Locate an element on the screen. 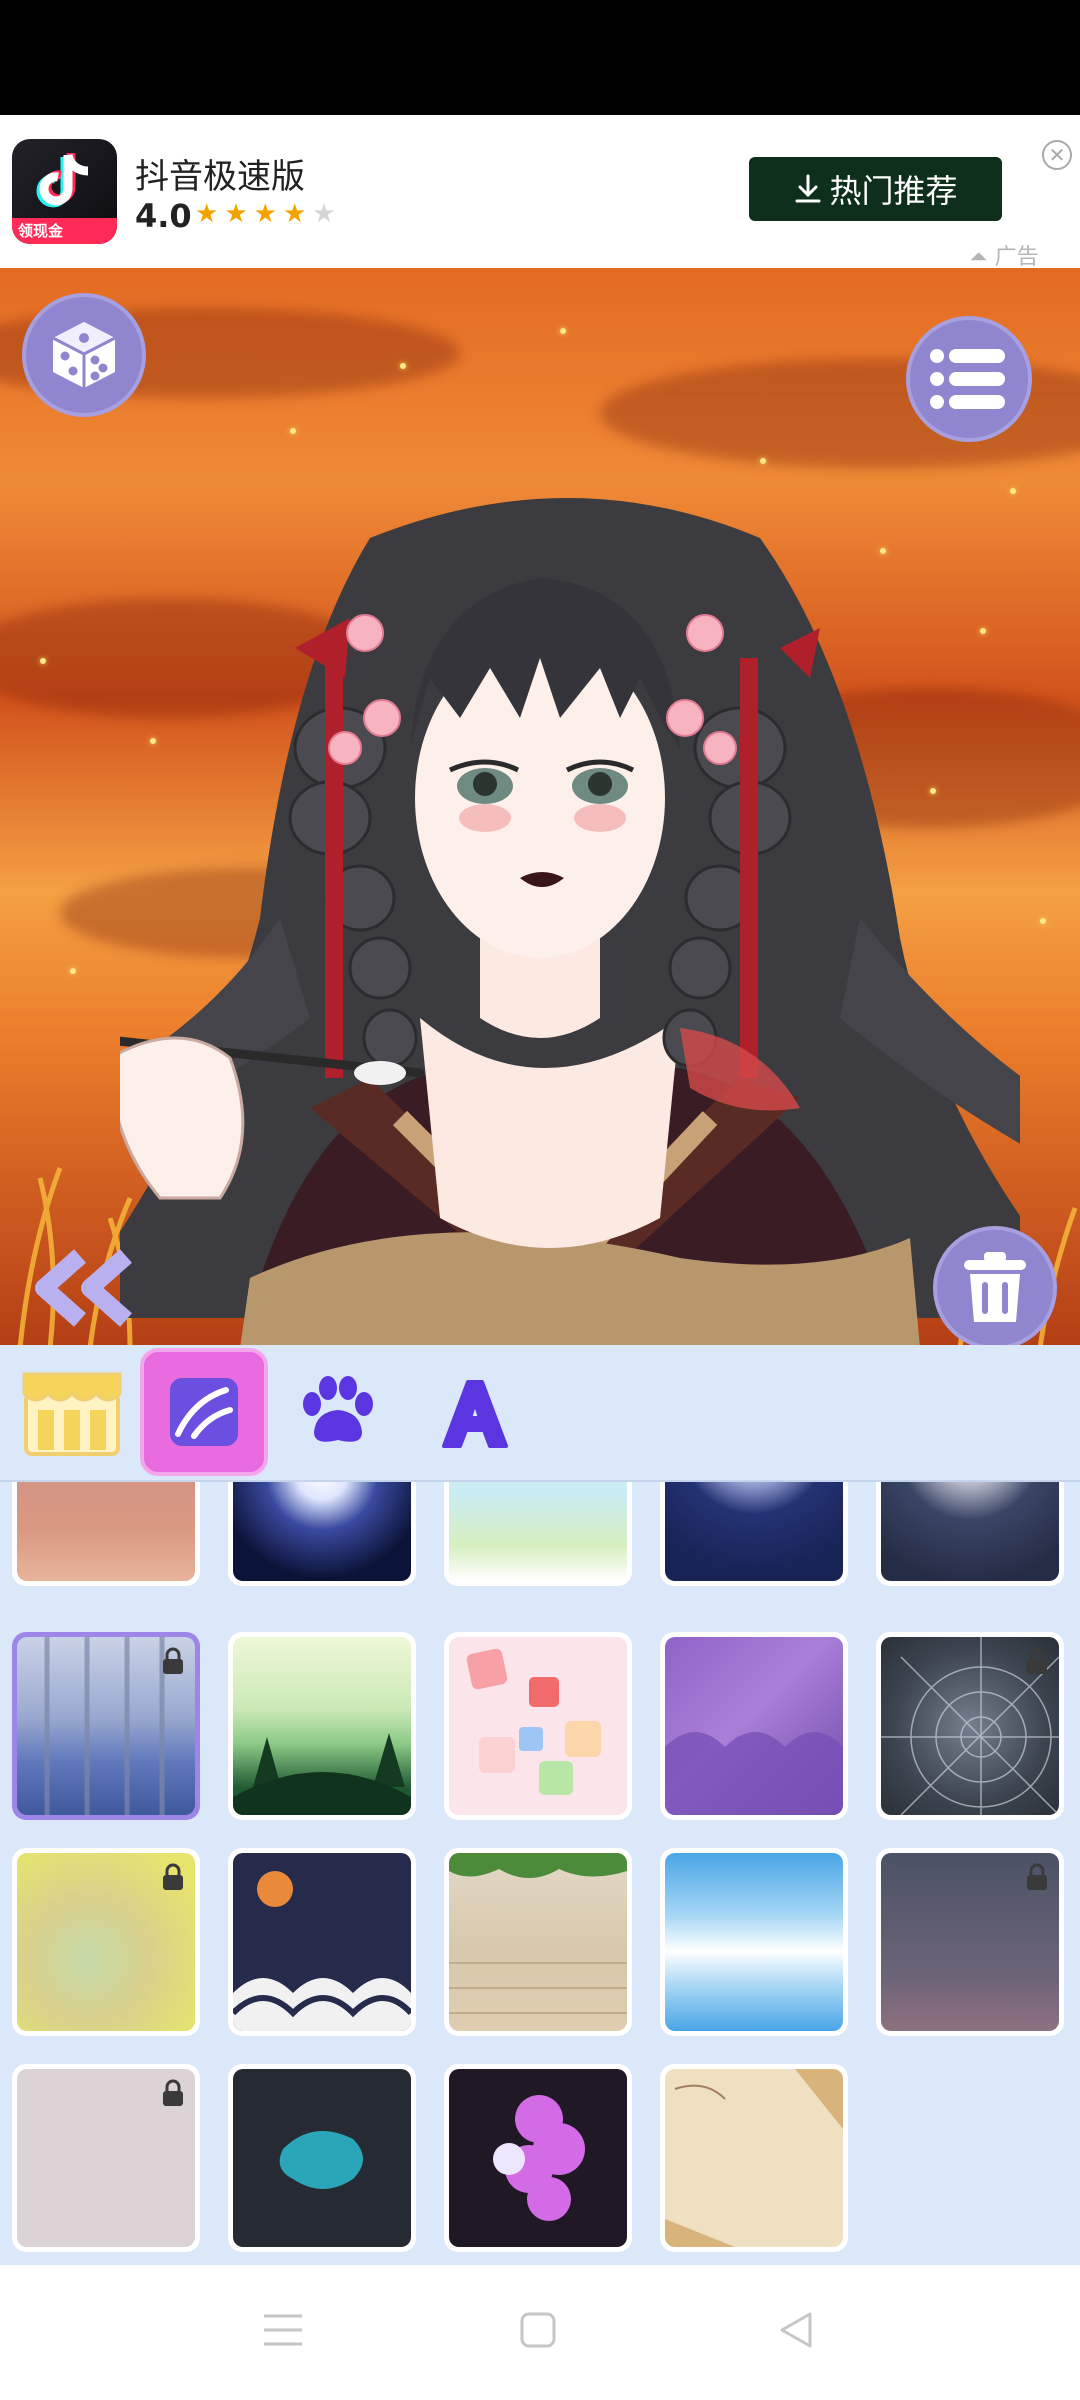  home-icon is located at coordinates (538, 2330).